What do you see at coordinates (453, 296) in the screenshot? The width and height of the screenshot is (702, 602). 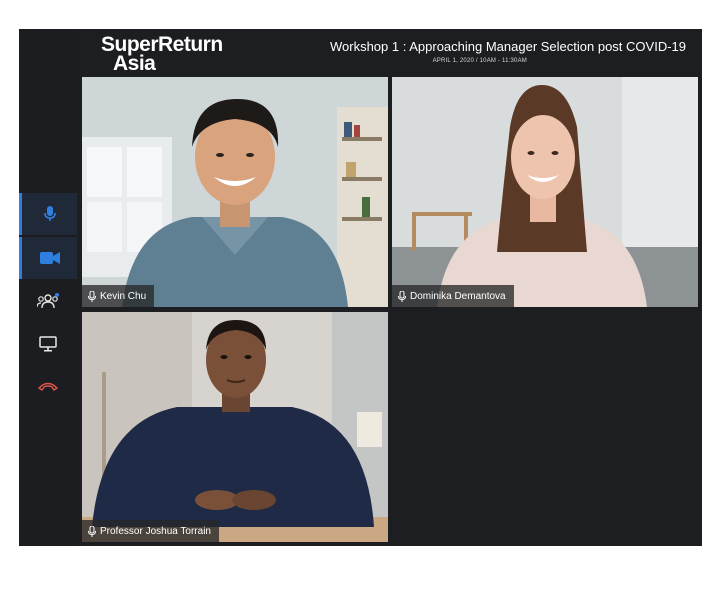 I see `participant-name-tag: Dominika Demantova` at bounding box center [453, 296].